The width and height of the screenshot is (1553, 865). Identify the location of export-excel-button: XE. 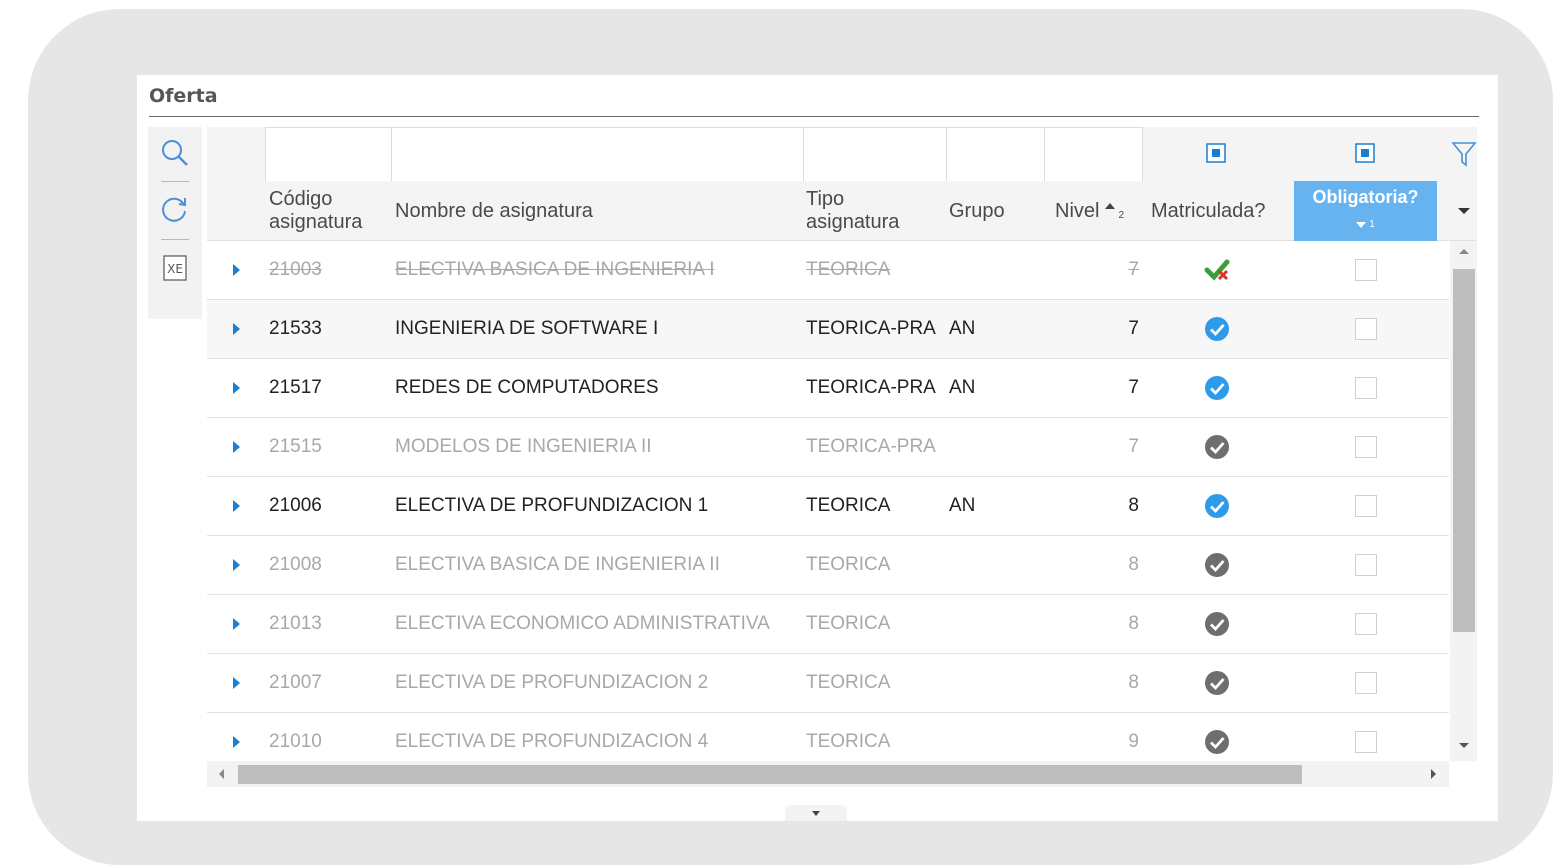
(175, 268).